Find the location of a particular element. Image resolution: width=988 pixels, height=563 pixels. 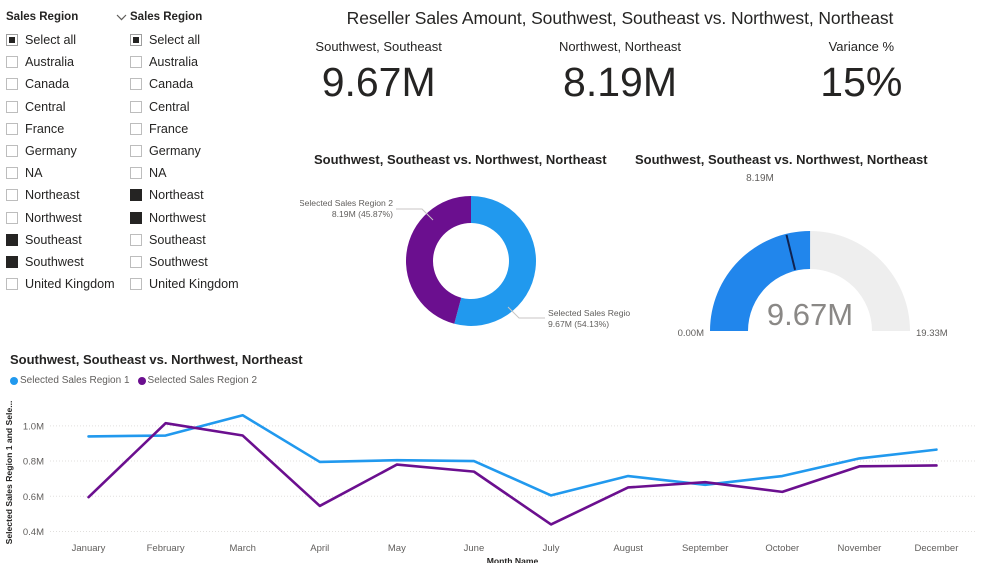

kpi-card-2: Northwest, Northeast 8.19M is located at coordinates (619, 71).